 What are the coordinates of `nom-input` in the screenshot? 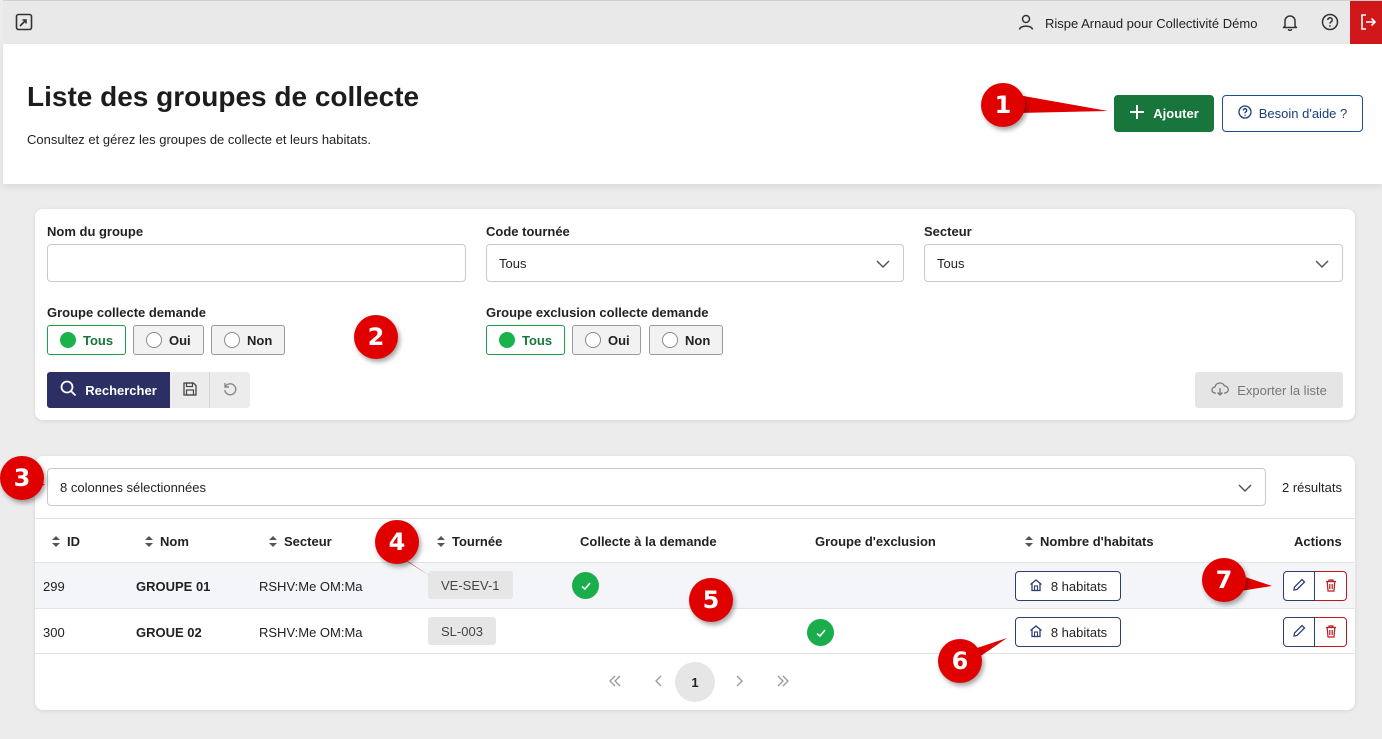 It's located at (256, 263).